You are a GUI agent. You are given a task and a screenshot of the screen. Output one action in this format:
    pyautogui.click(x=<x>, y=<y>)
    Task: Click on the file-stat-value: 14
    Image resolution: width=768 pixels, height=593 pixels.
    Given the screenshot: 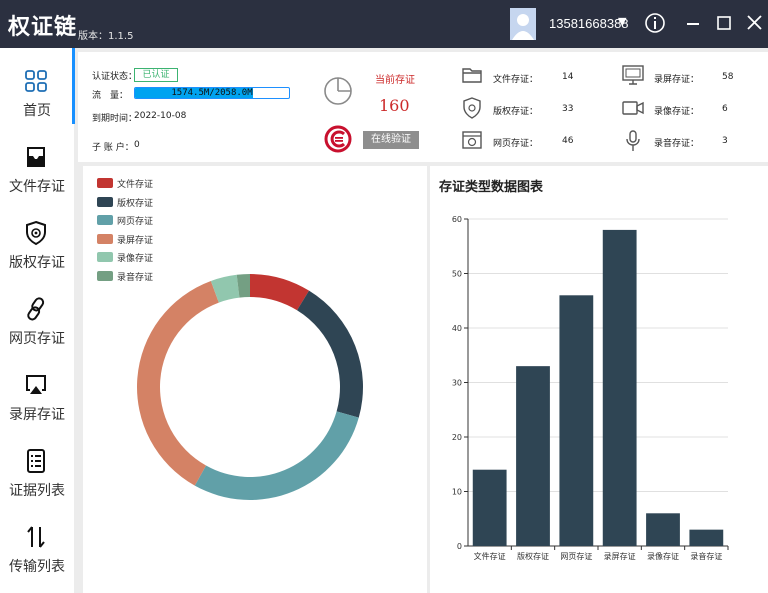 What is the action you would take?
    pyautogui.click(x=568, y=77)
    